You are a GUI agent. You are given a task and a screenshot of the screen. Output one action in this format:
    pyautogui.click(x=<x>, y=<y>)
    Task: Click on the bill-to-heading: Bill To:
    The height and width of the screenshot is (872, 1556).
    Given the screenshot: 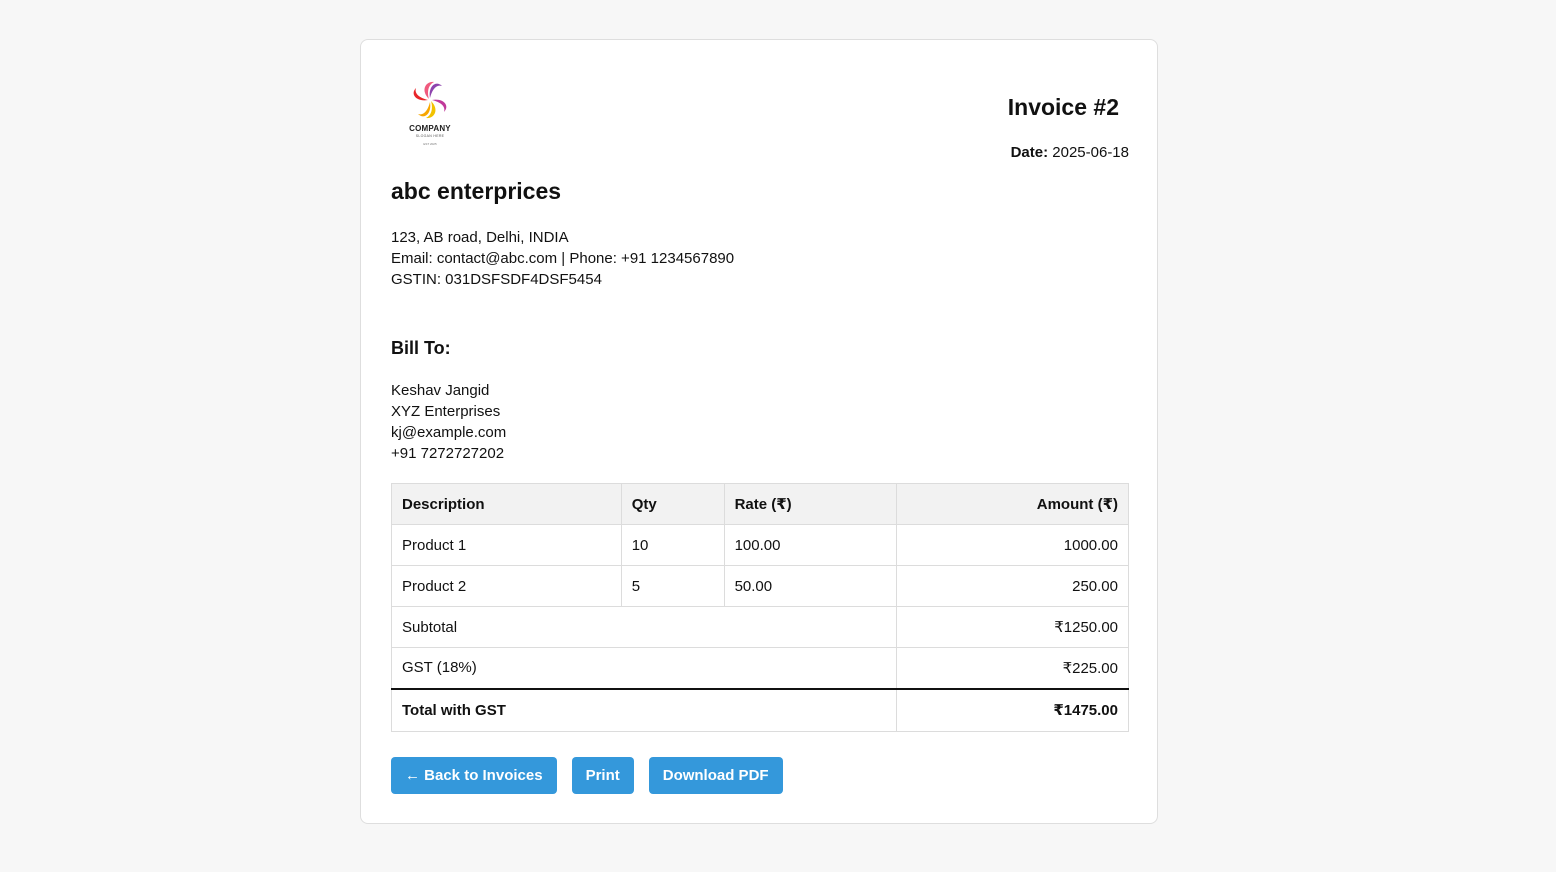 What is the action you would take?
    pyautogui.click(x=421, y=348)
    